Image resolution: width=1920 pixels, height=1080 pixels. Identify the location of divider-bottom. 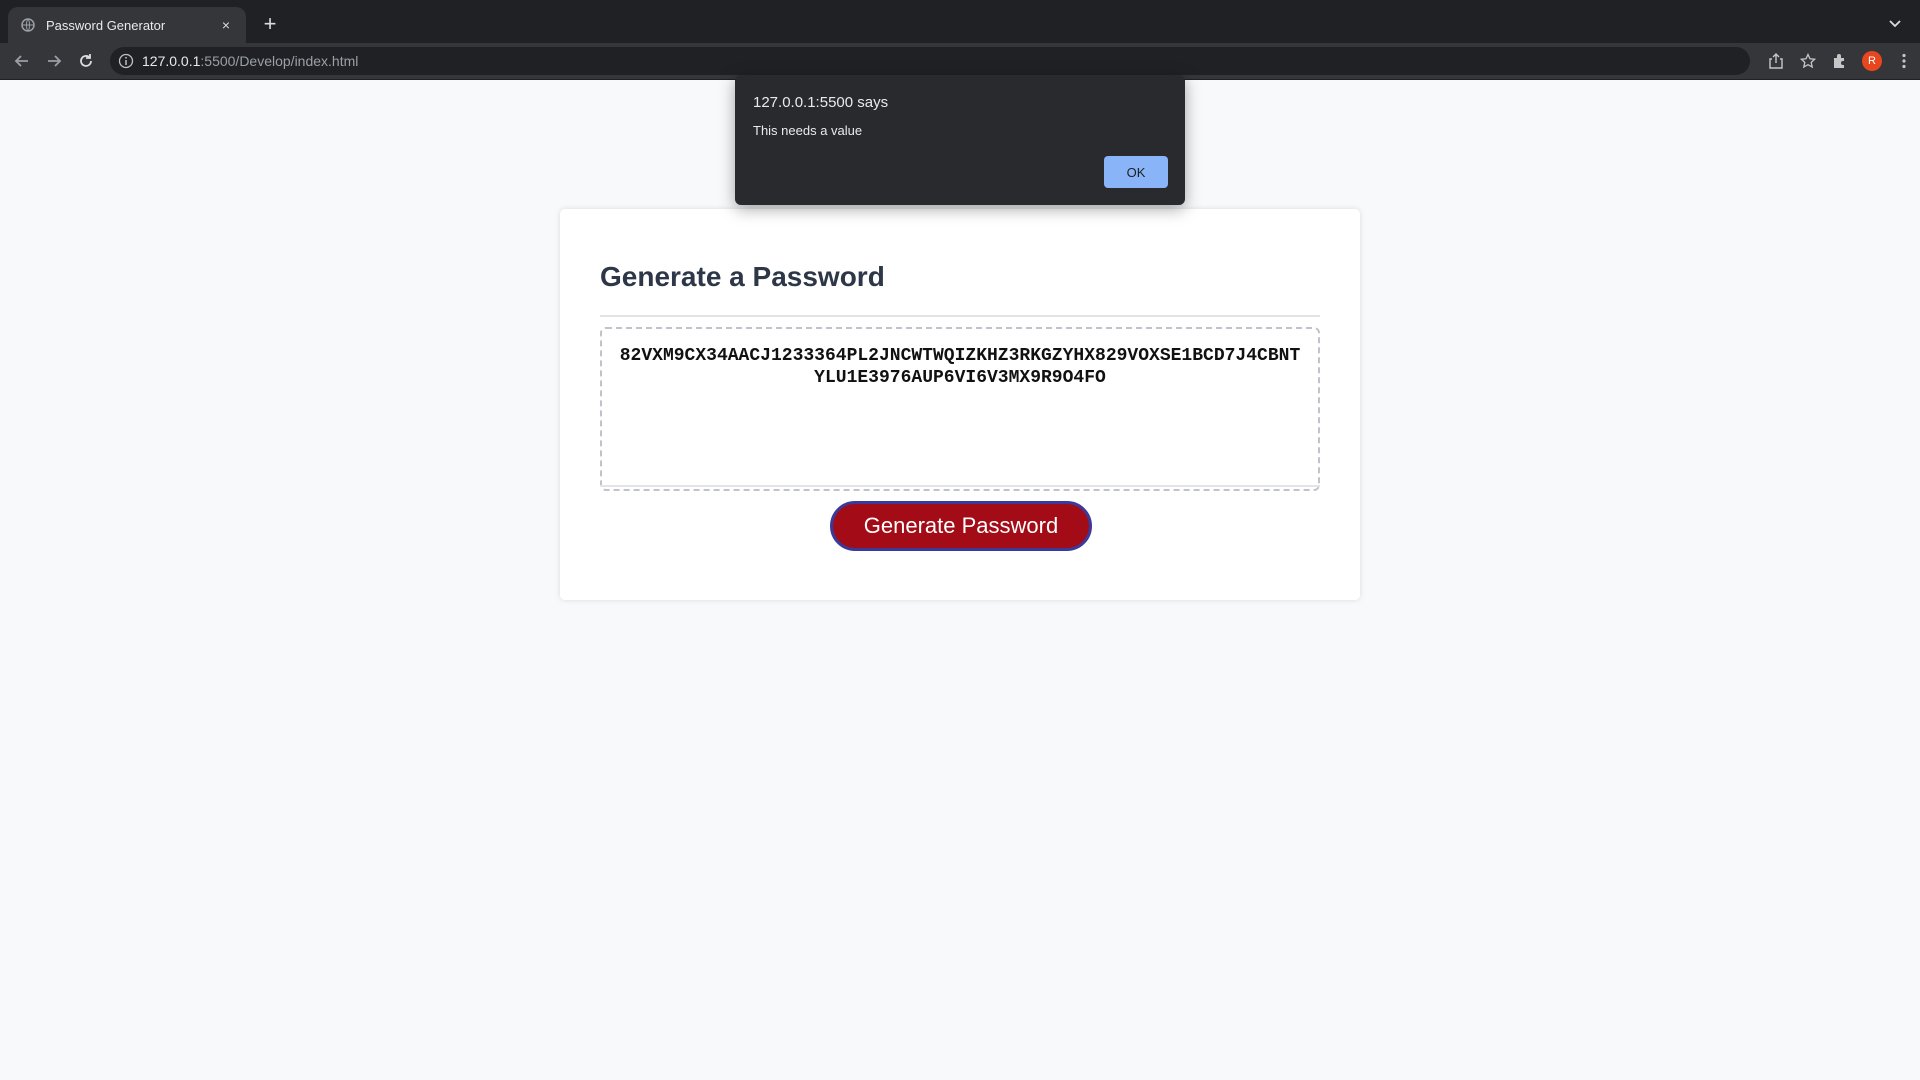
(960, 486).